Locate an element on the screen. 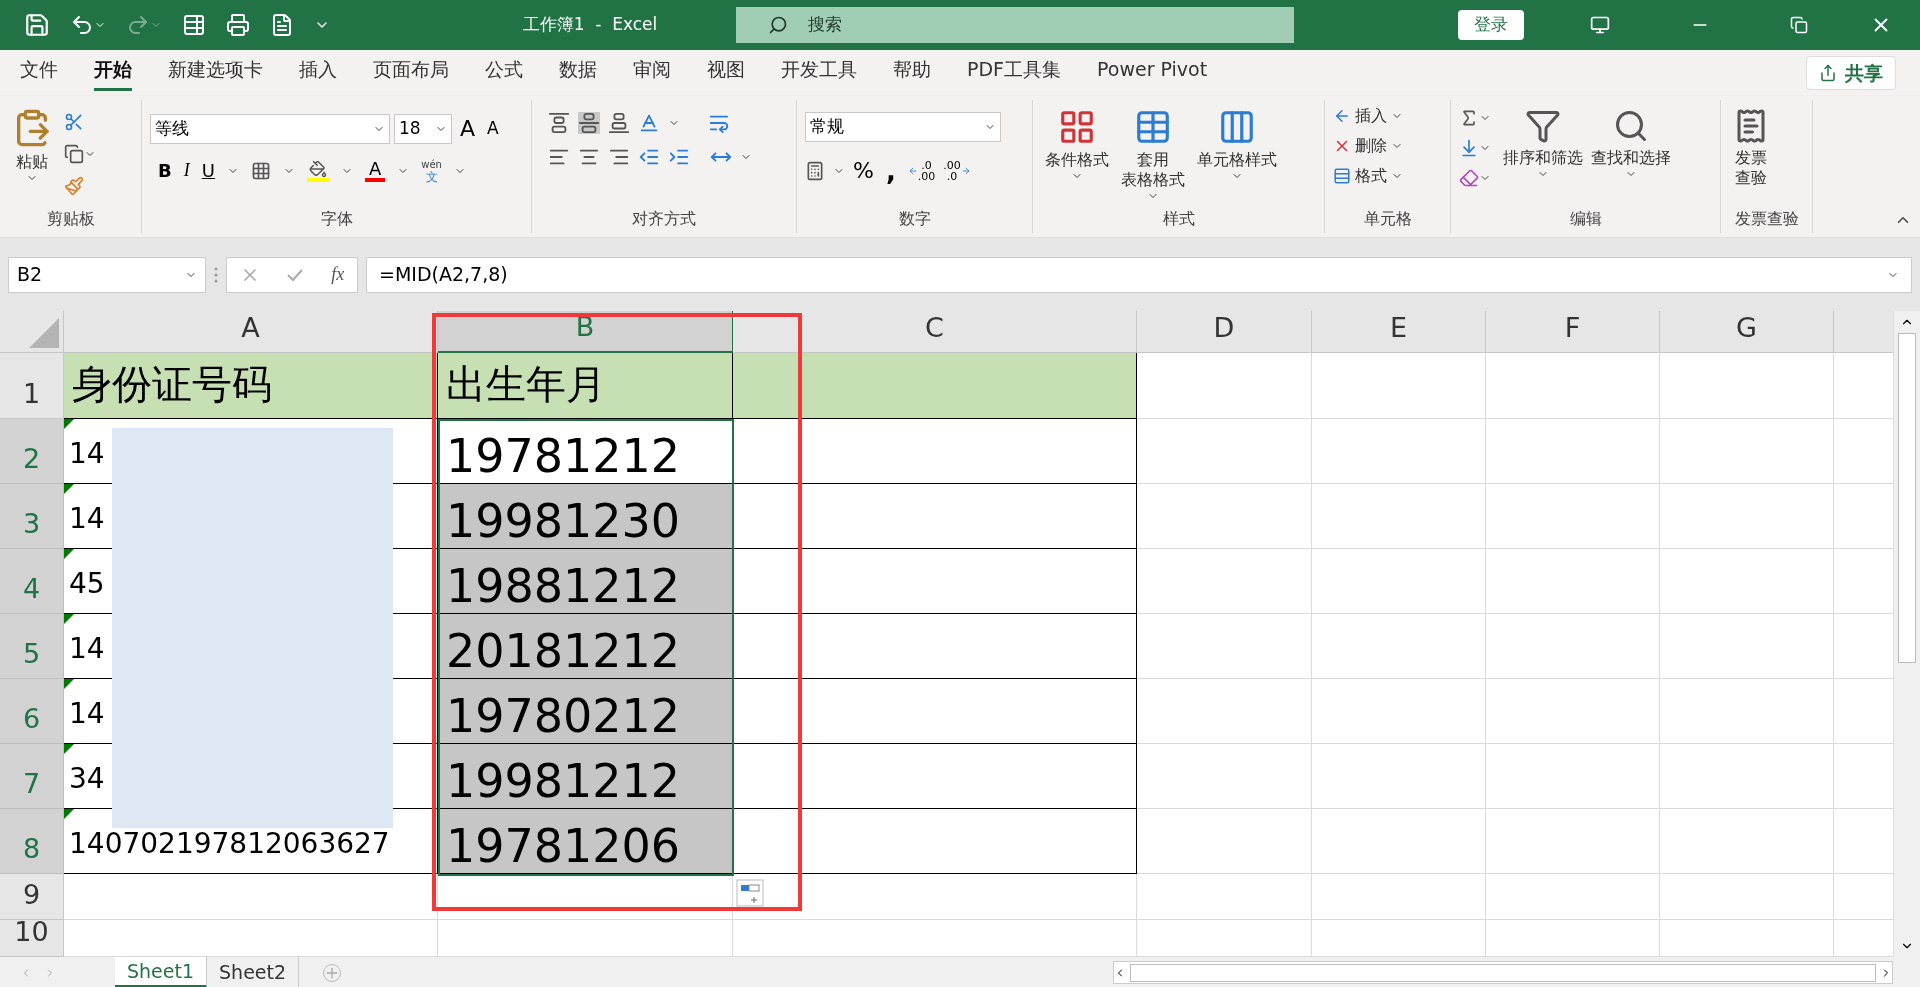  comma-button: , is located at coordinates (890, 170).